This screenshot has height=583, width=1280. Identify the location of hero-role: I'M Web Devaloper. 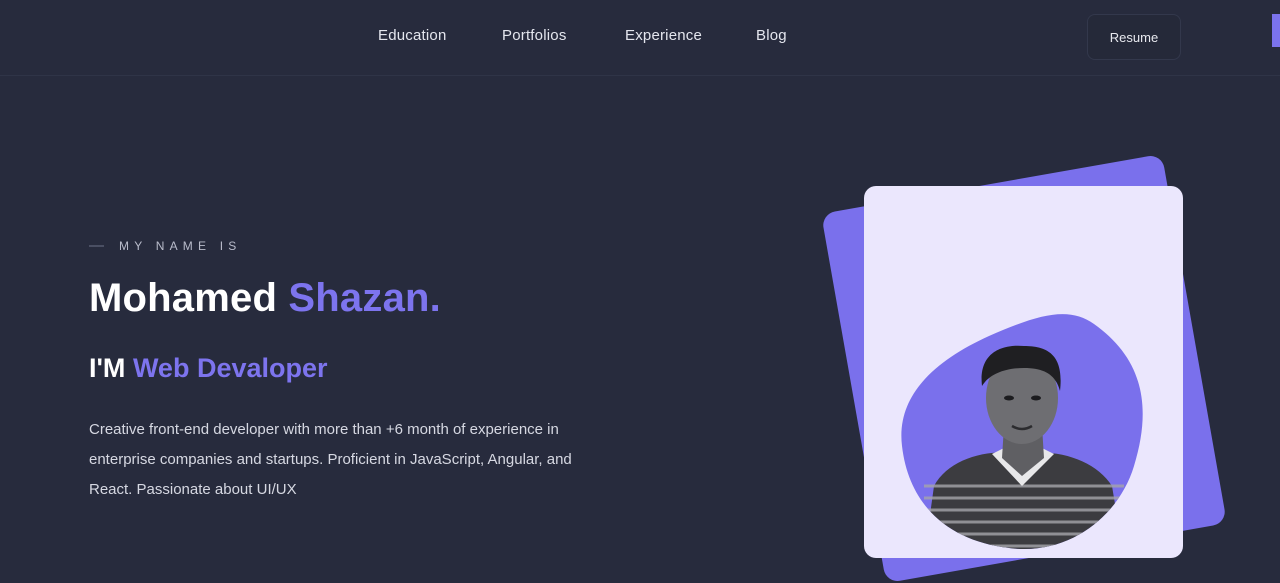
(208, 368).